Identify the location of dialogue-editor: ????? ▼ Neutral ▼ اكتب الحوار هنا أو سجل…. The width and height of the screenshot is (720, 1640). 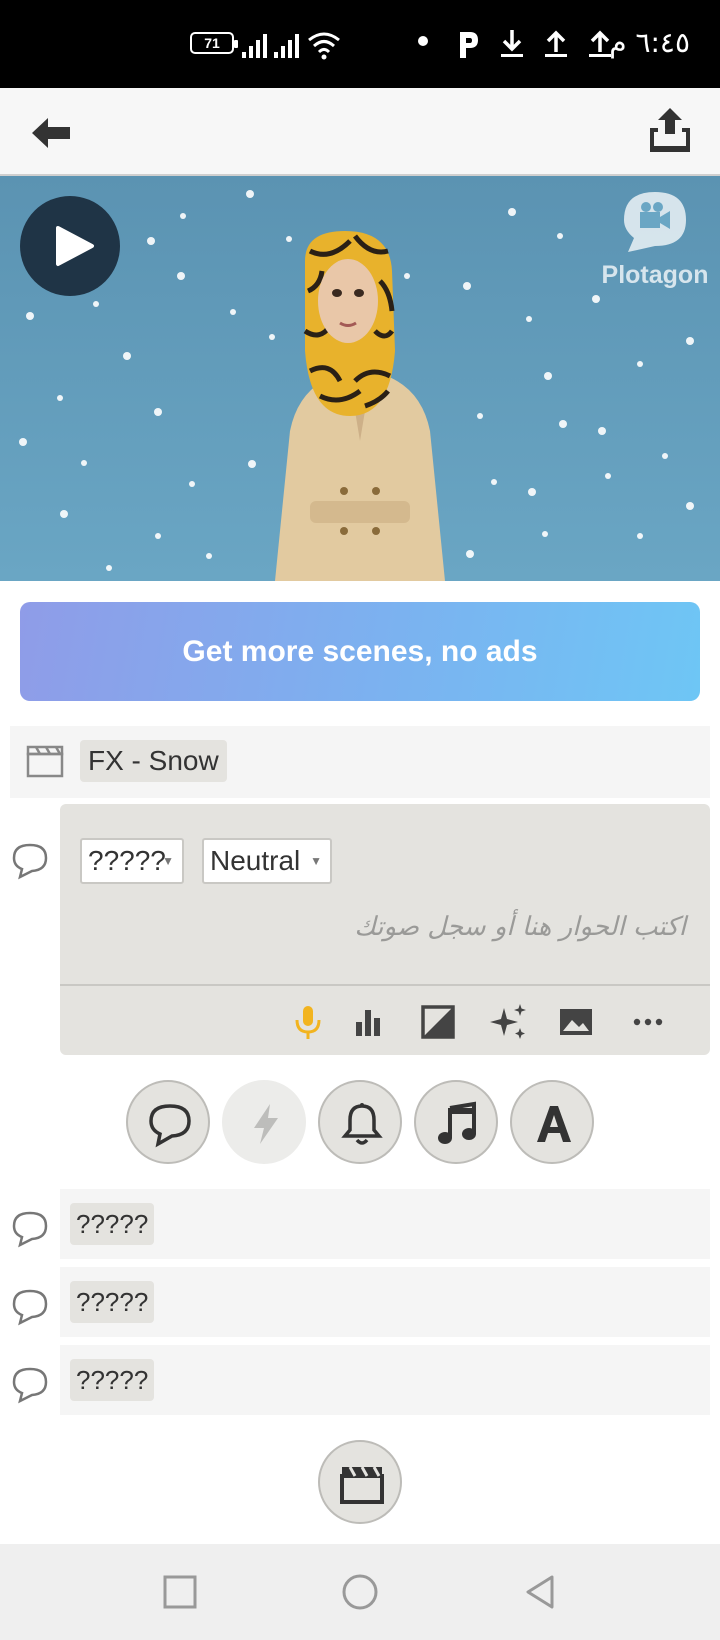
(385, 929).